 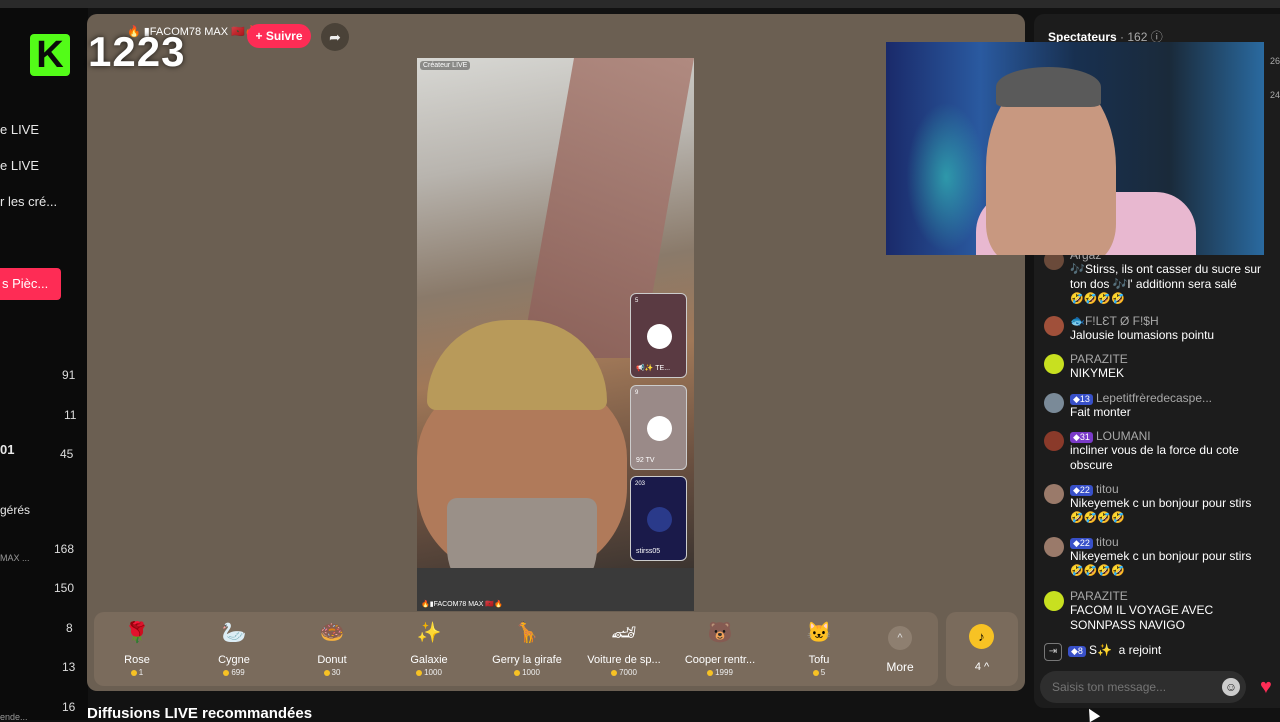 I want to click on bear-icon: 🐻, so click(x=720, y=633).